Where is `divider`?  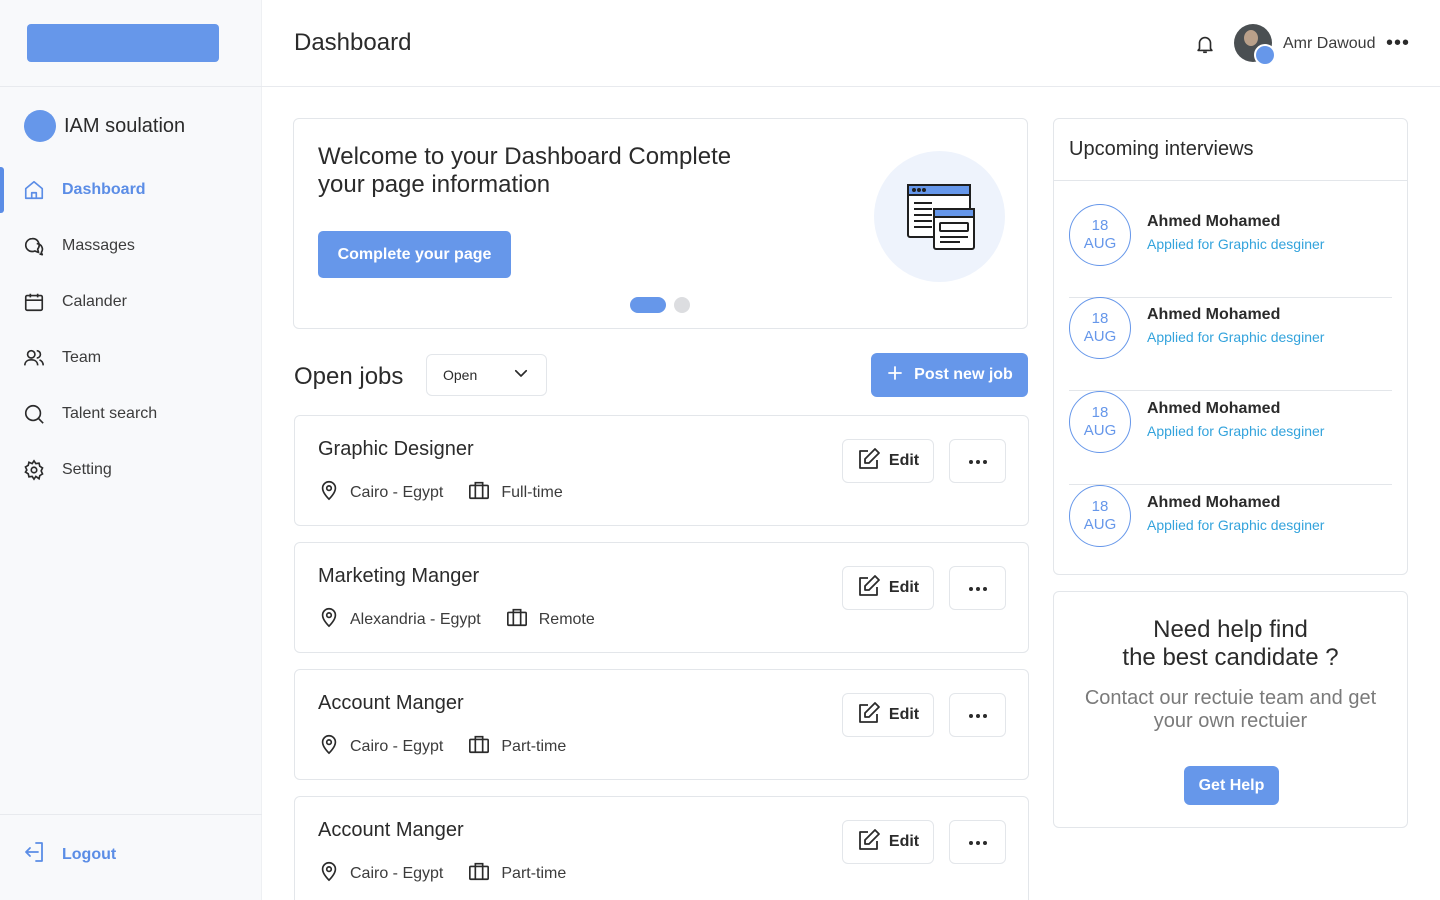
divider is located at coordinates (131, 86).